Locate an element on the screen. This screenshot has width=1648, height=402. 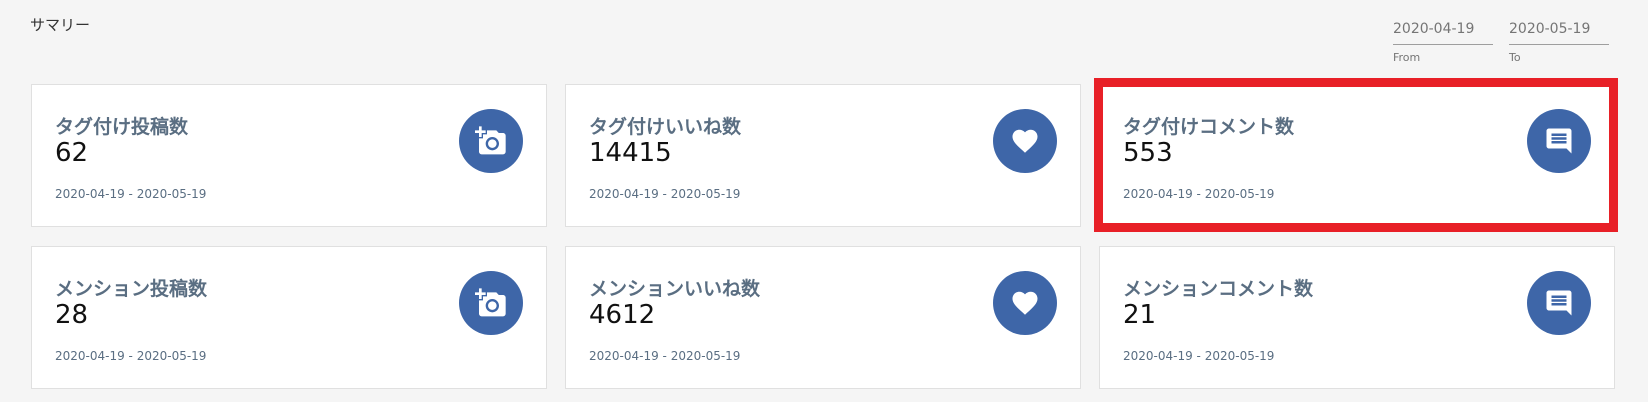
card-value: 21 is located at coordinates (1140, 315).